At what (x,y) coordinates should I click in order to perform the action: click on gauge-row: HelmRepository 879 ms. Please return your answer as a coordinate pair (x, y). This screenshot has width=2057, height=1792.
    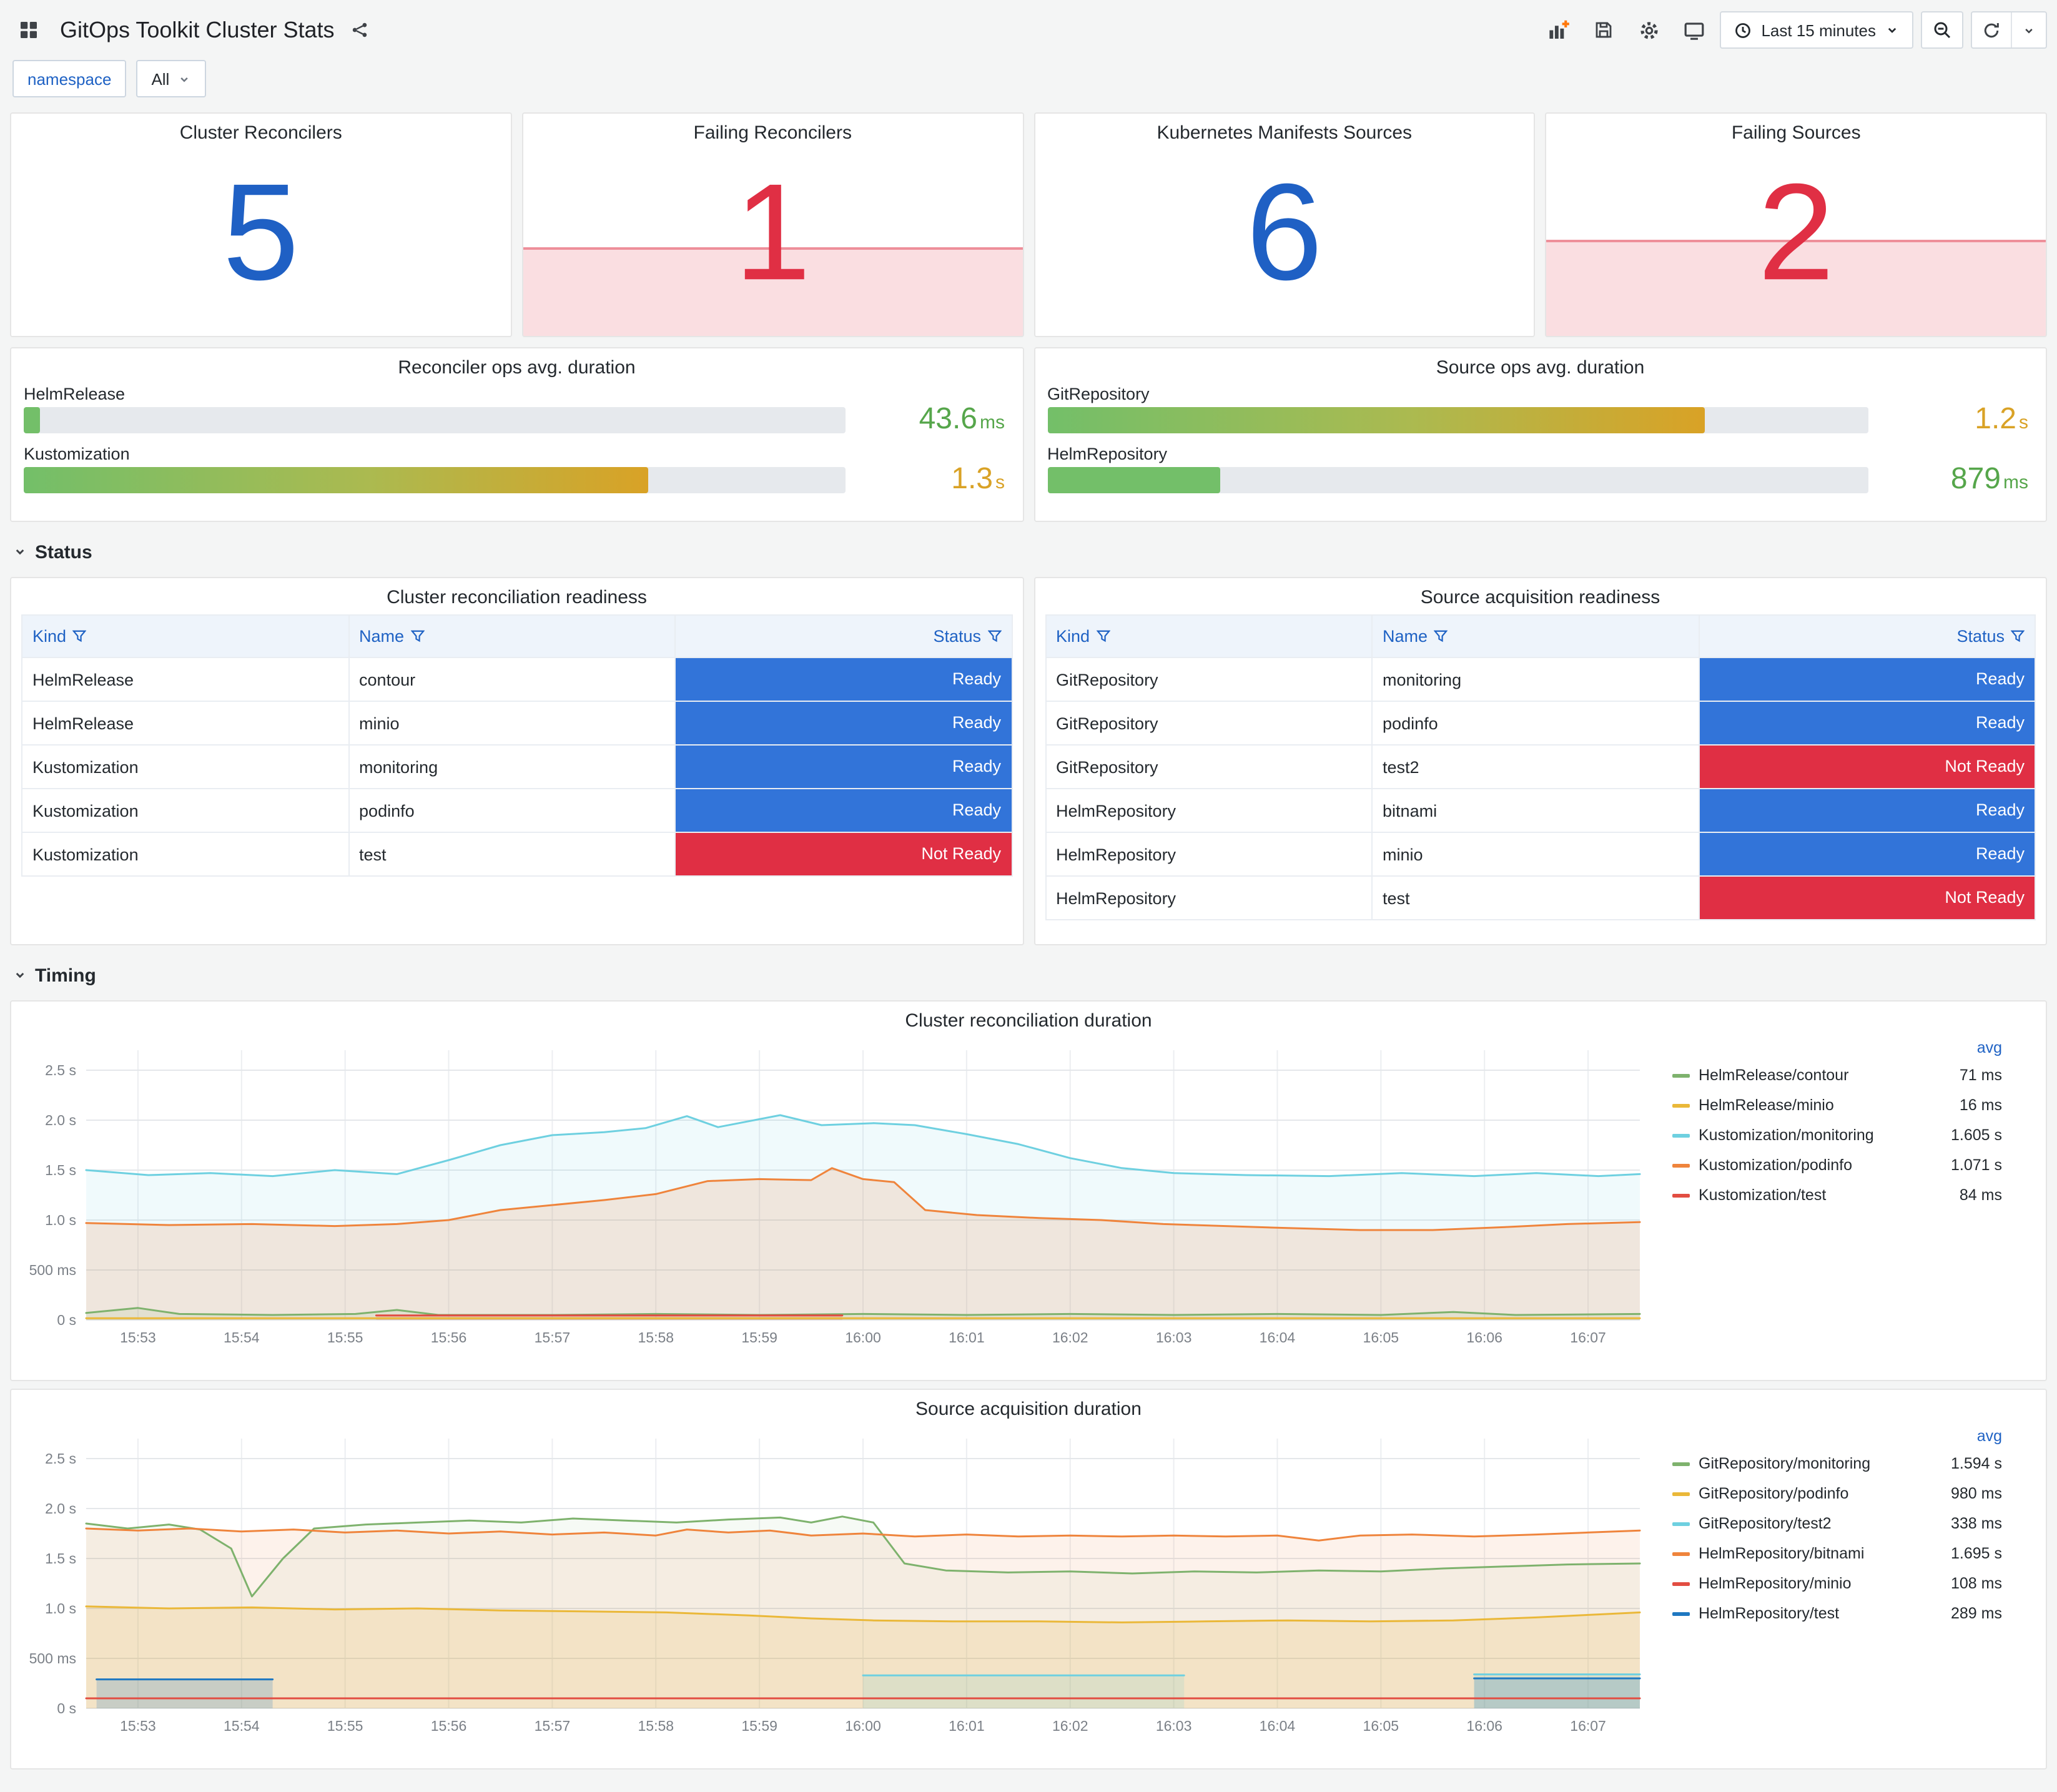
    Looking at the image, I should click on (1540, 470).